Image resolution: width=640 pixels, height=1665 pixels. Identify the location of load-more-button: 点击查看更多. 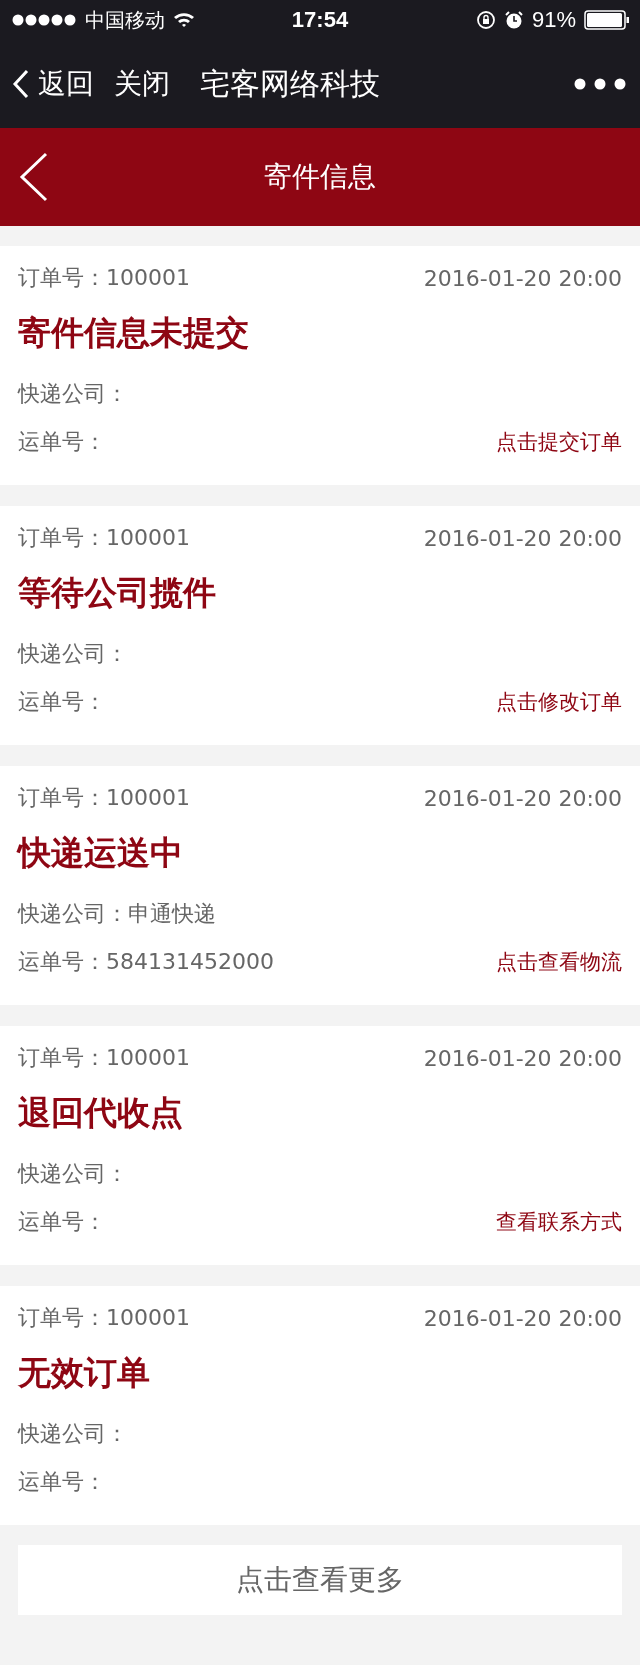
(320, 1580).